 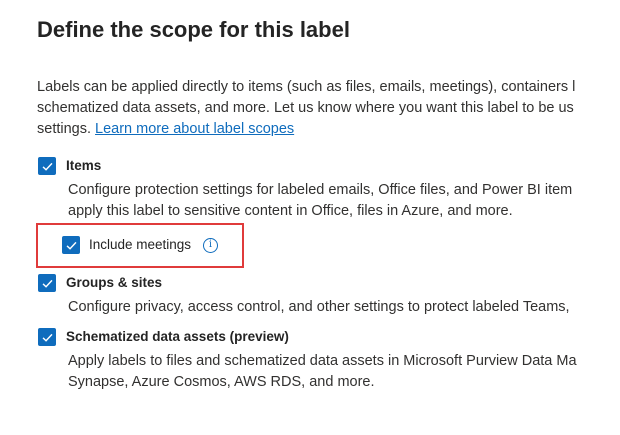 I want to click on include-meetings-label: Include meetings, so click(x=140, y=244).